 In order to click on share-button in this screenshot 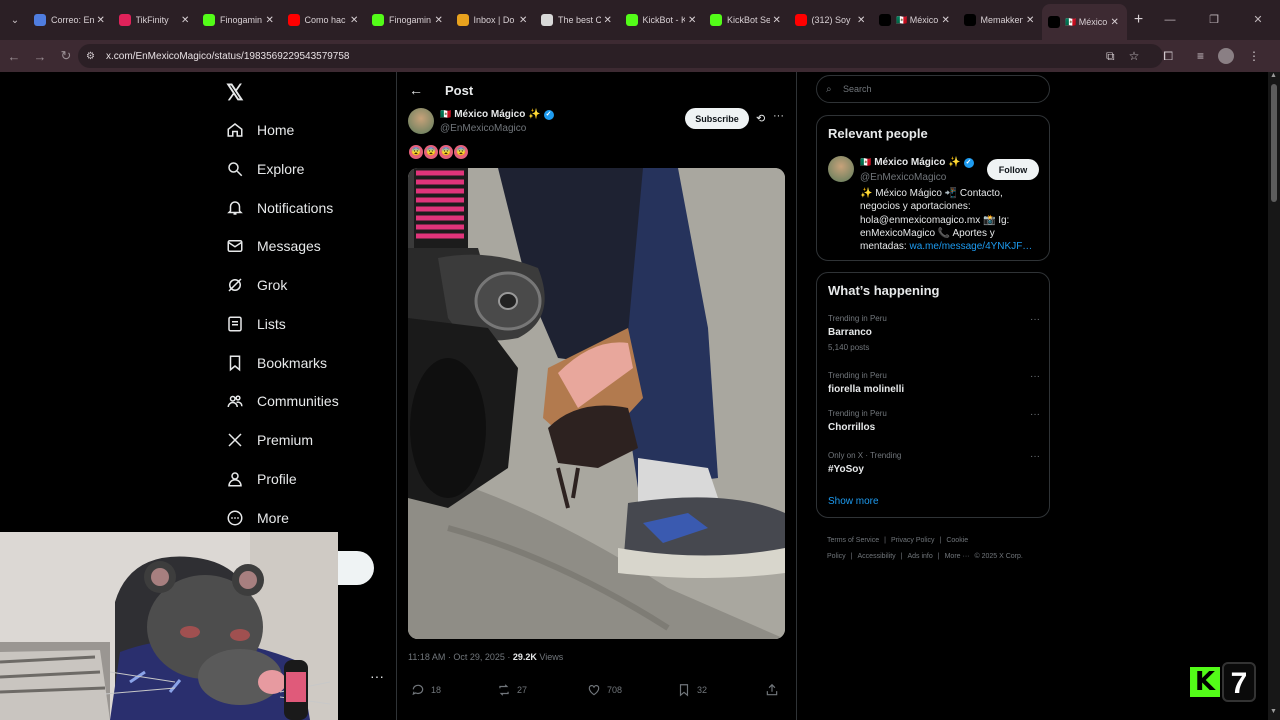, I will do `click(772, 690)`.